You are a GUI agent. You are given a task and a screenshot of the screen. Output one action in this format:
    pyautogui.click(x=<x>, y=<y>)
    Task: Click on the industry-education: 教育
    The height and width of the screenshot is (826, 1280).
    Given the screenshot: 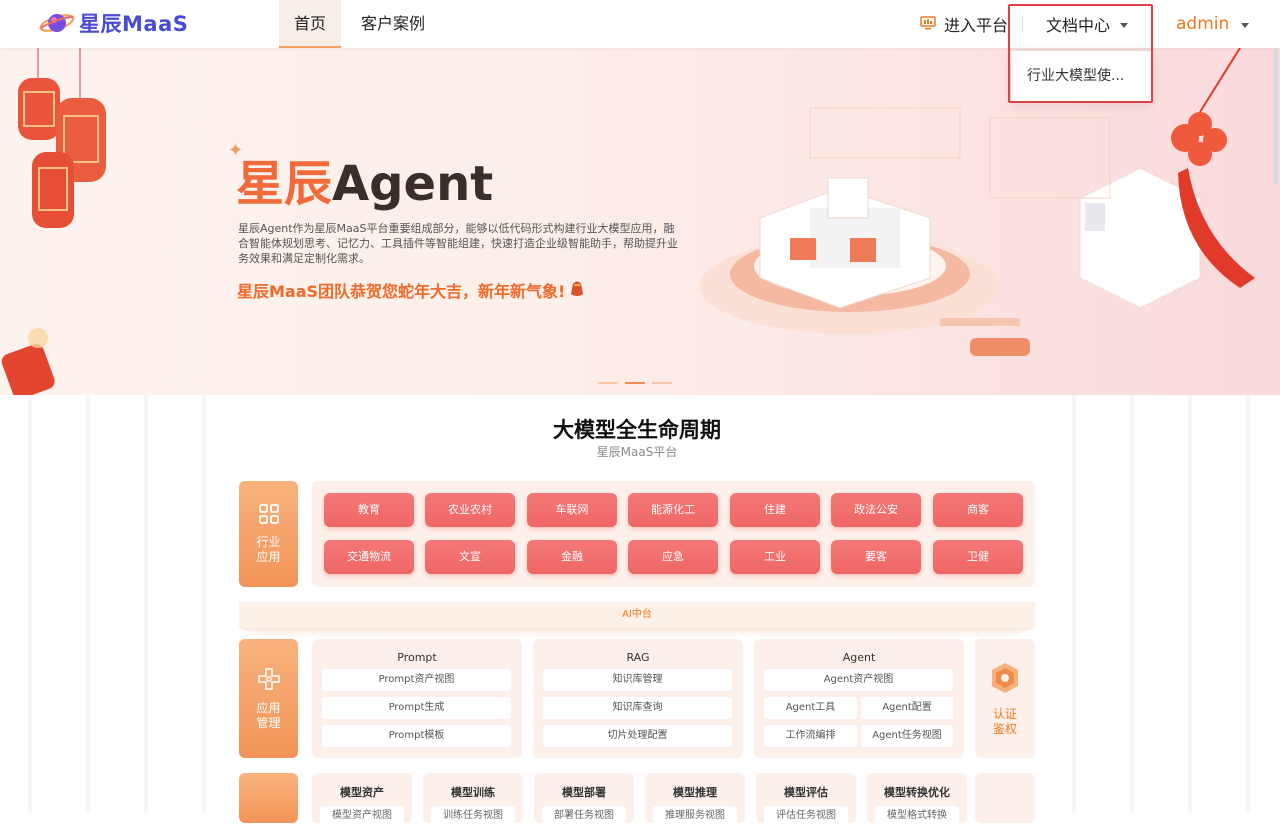 What is the action you would take?
    pyautogui.click(x=369, y=510)
    